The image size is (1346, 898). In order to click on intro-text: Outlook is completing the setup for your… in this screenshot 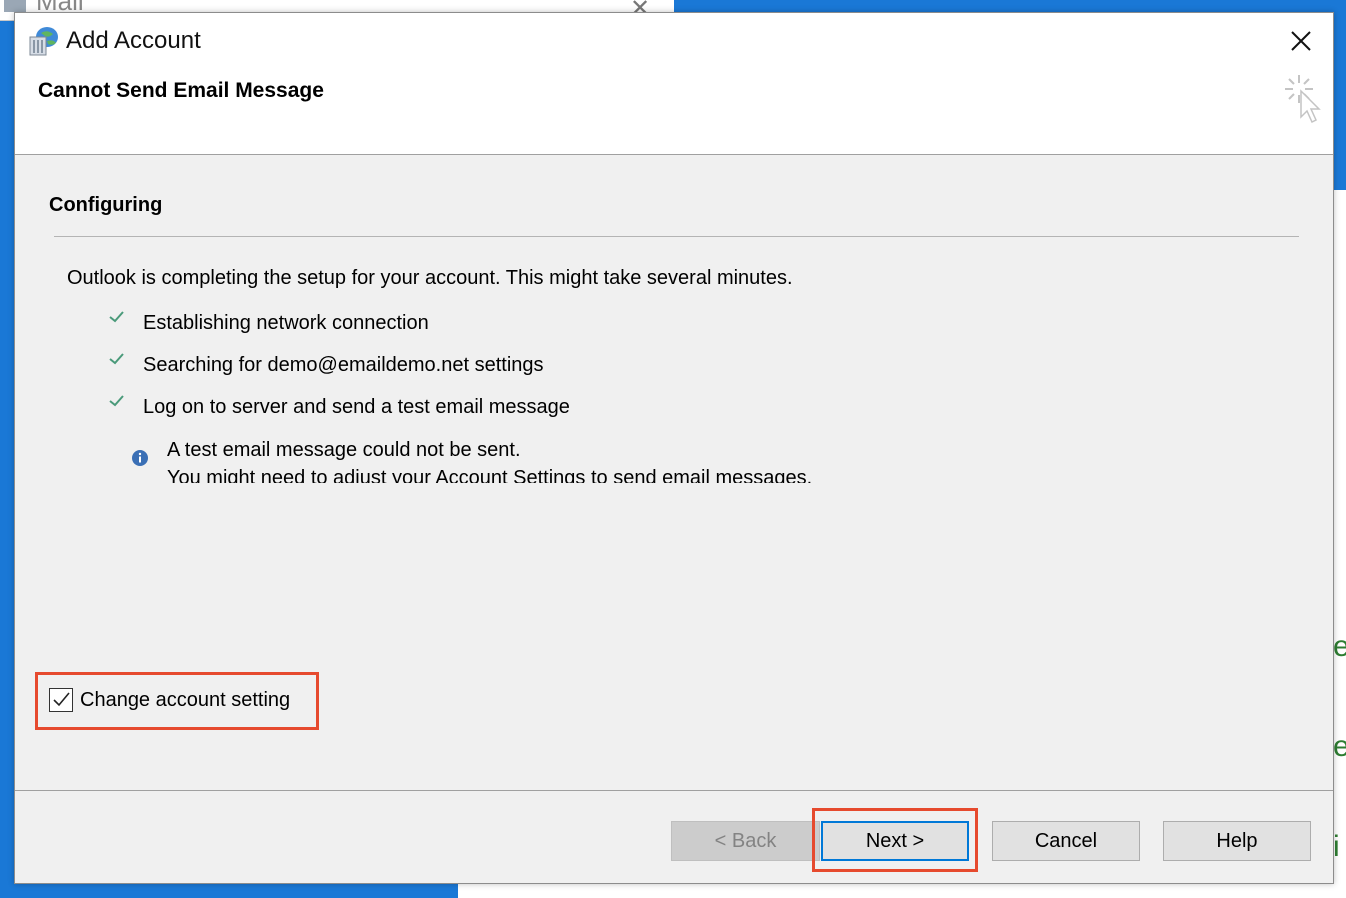, I will do `click(430, 278)`.